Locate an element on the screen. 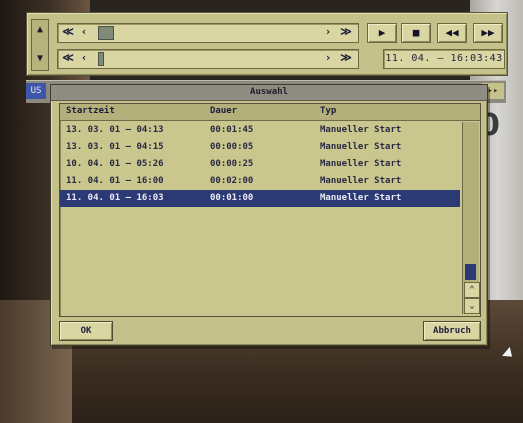 This screenshot has width=523, height=423. row-start: 11. 04. 01 – 16:00 is located at coordinates (115, 181).